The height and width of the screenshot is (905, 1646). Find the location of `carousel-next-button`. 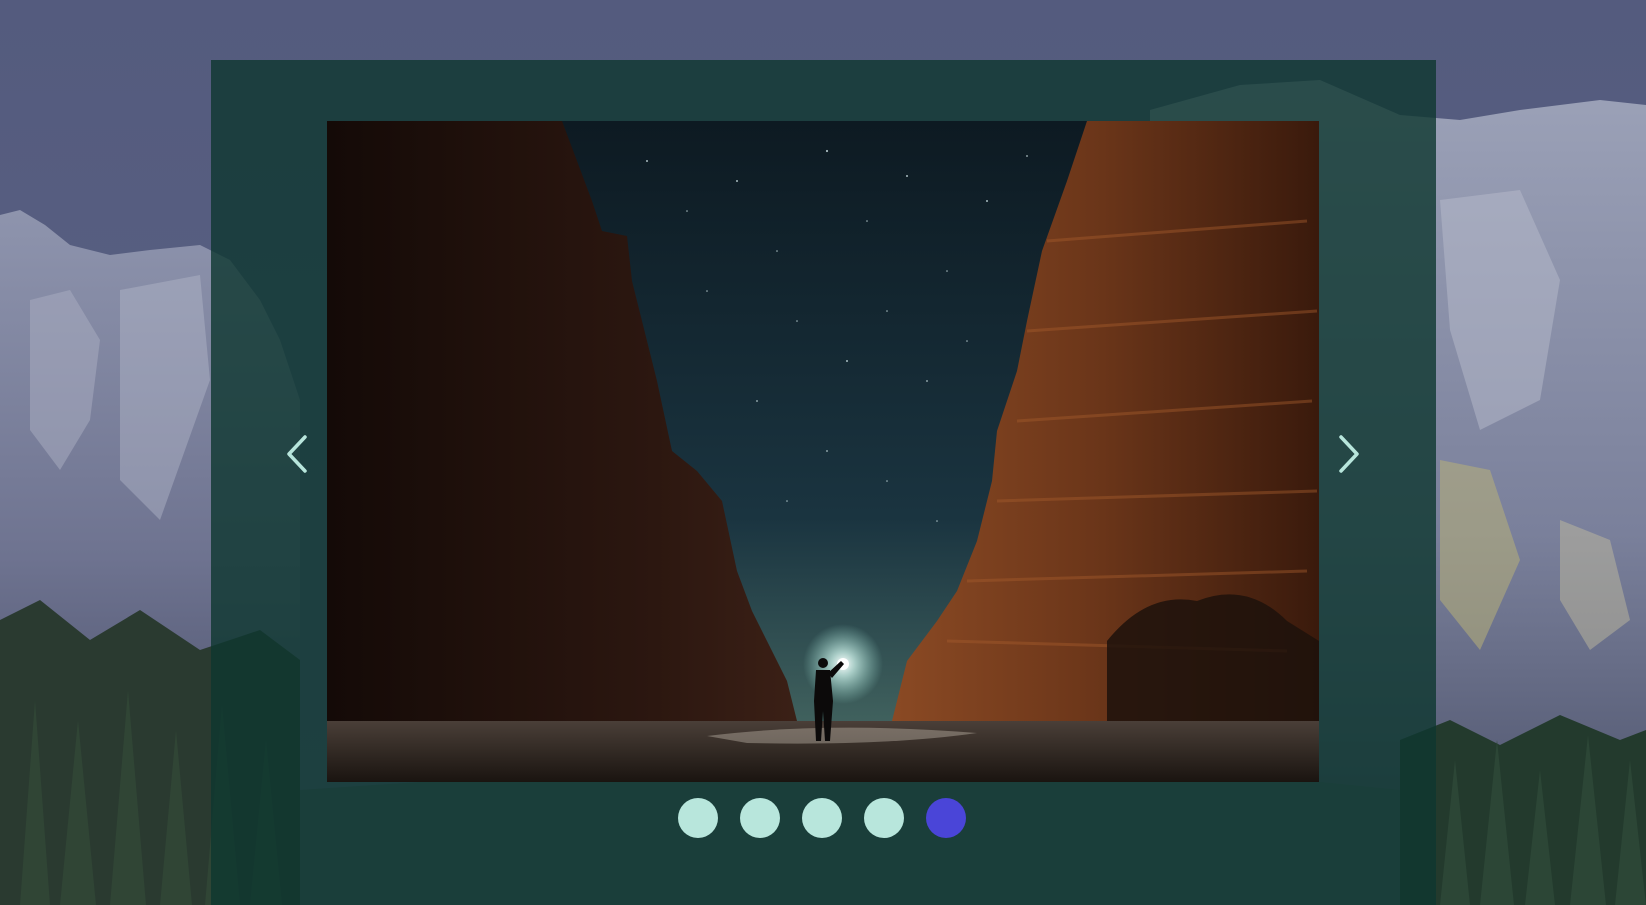

carousel-next-button is located at coordinates (1349, 454).